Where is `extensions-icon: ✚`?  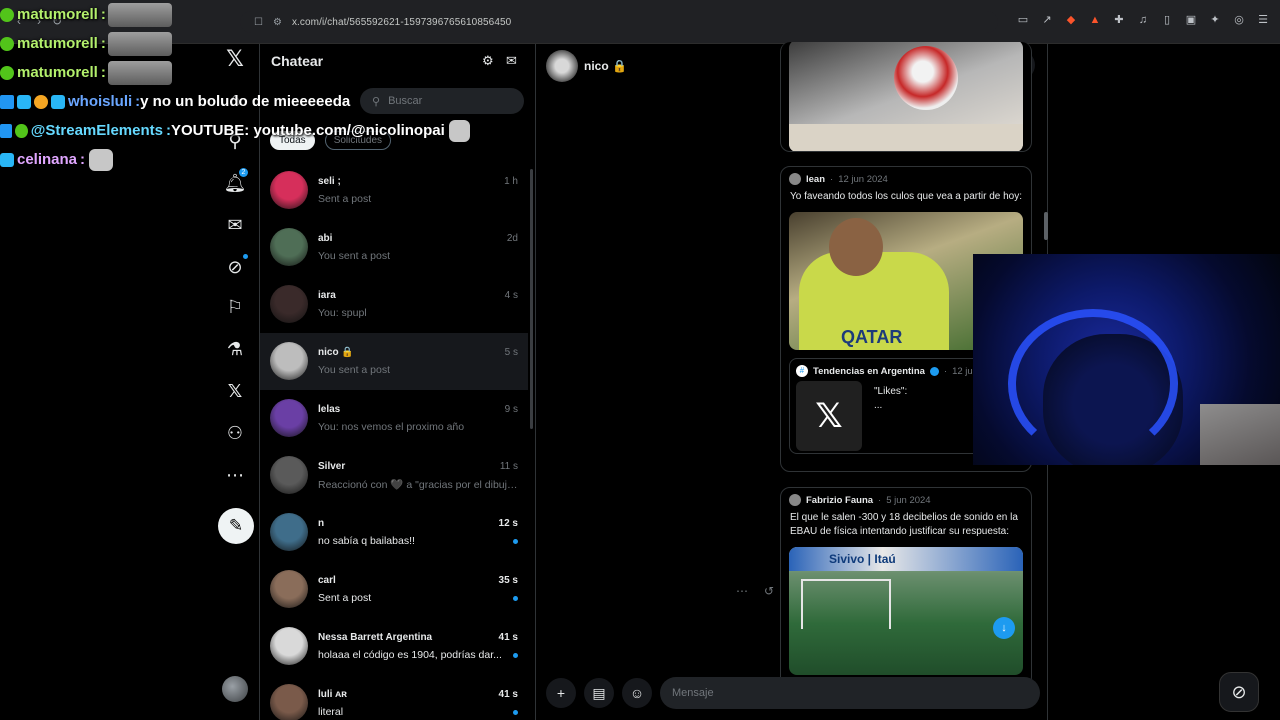 extensions-icon: ✚ is located at coordinates (1119, 20).